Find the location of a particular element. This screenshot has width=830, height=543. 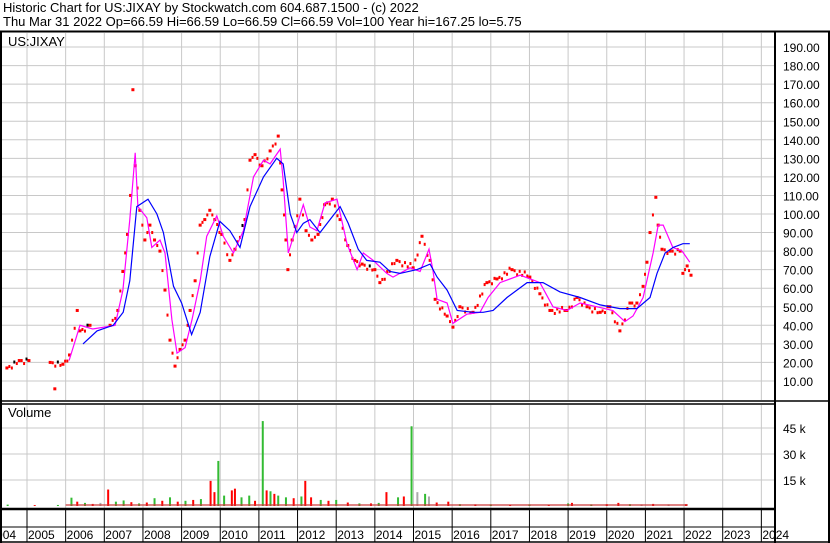

year-label: 2014 is located at coordinates (389, 535).